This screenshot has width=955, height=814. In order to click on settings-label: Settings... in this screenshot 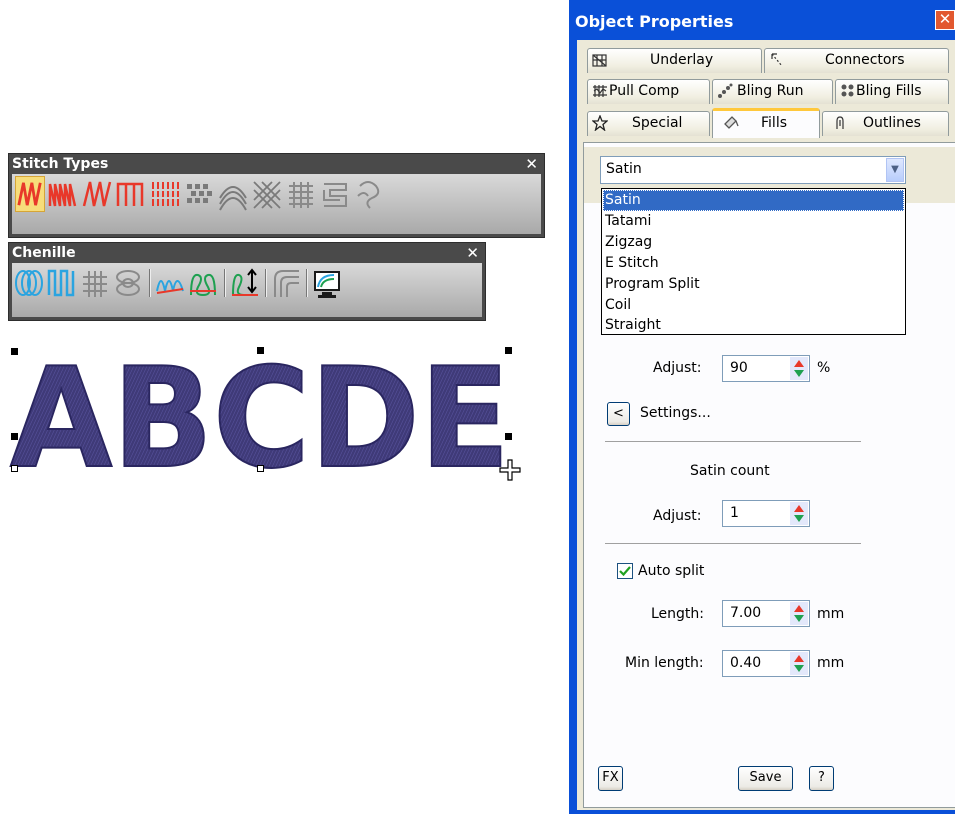, I will do `click(675, 413)`.